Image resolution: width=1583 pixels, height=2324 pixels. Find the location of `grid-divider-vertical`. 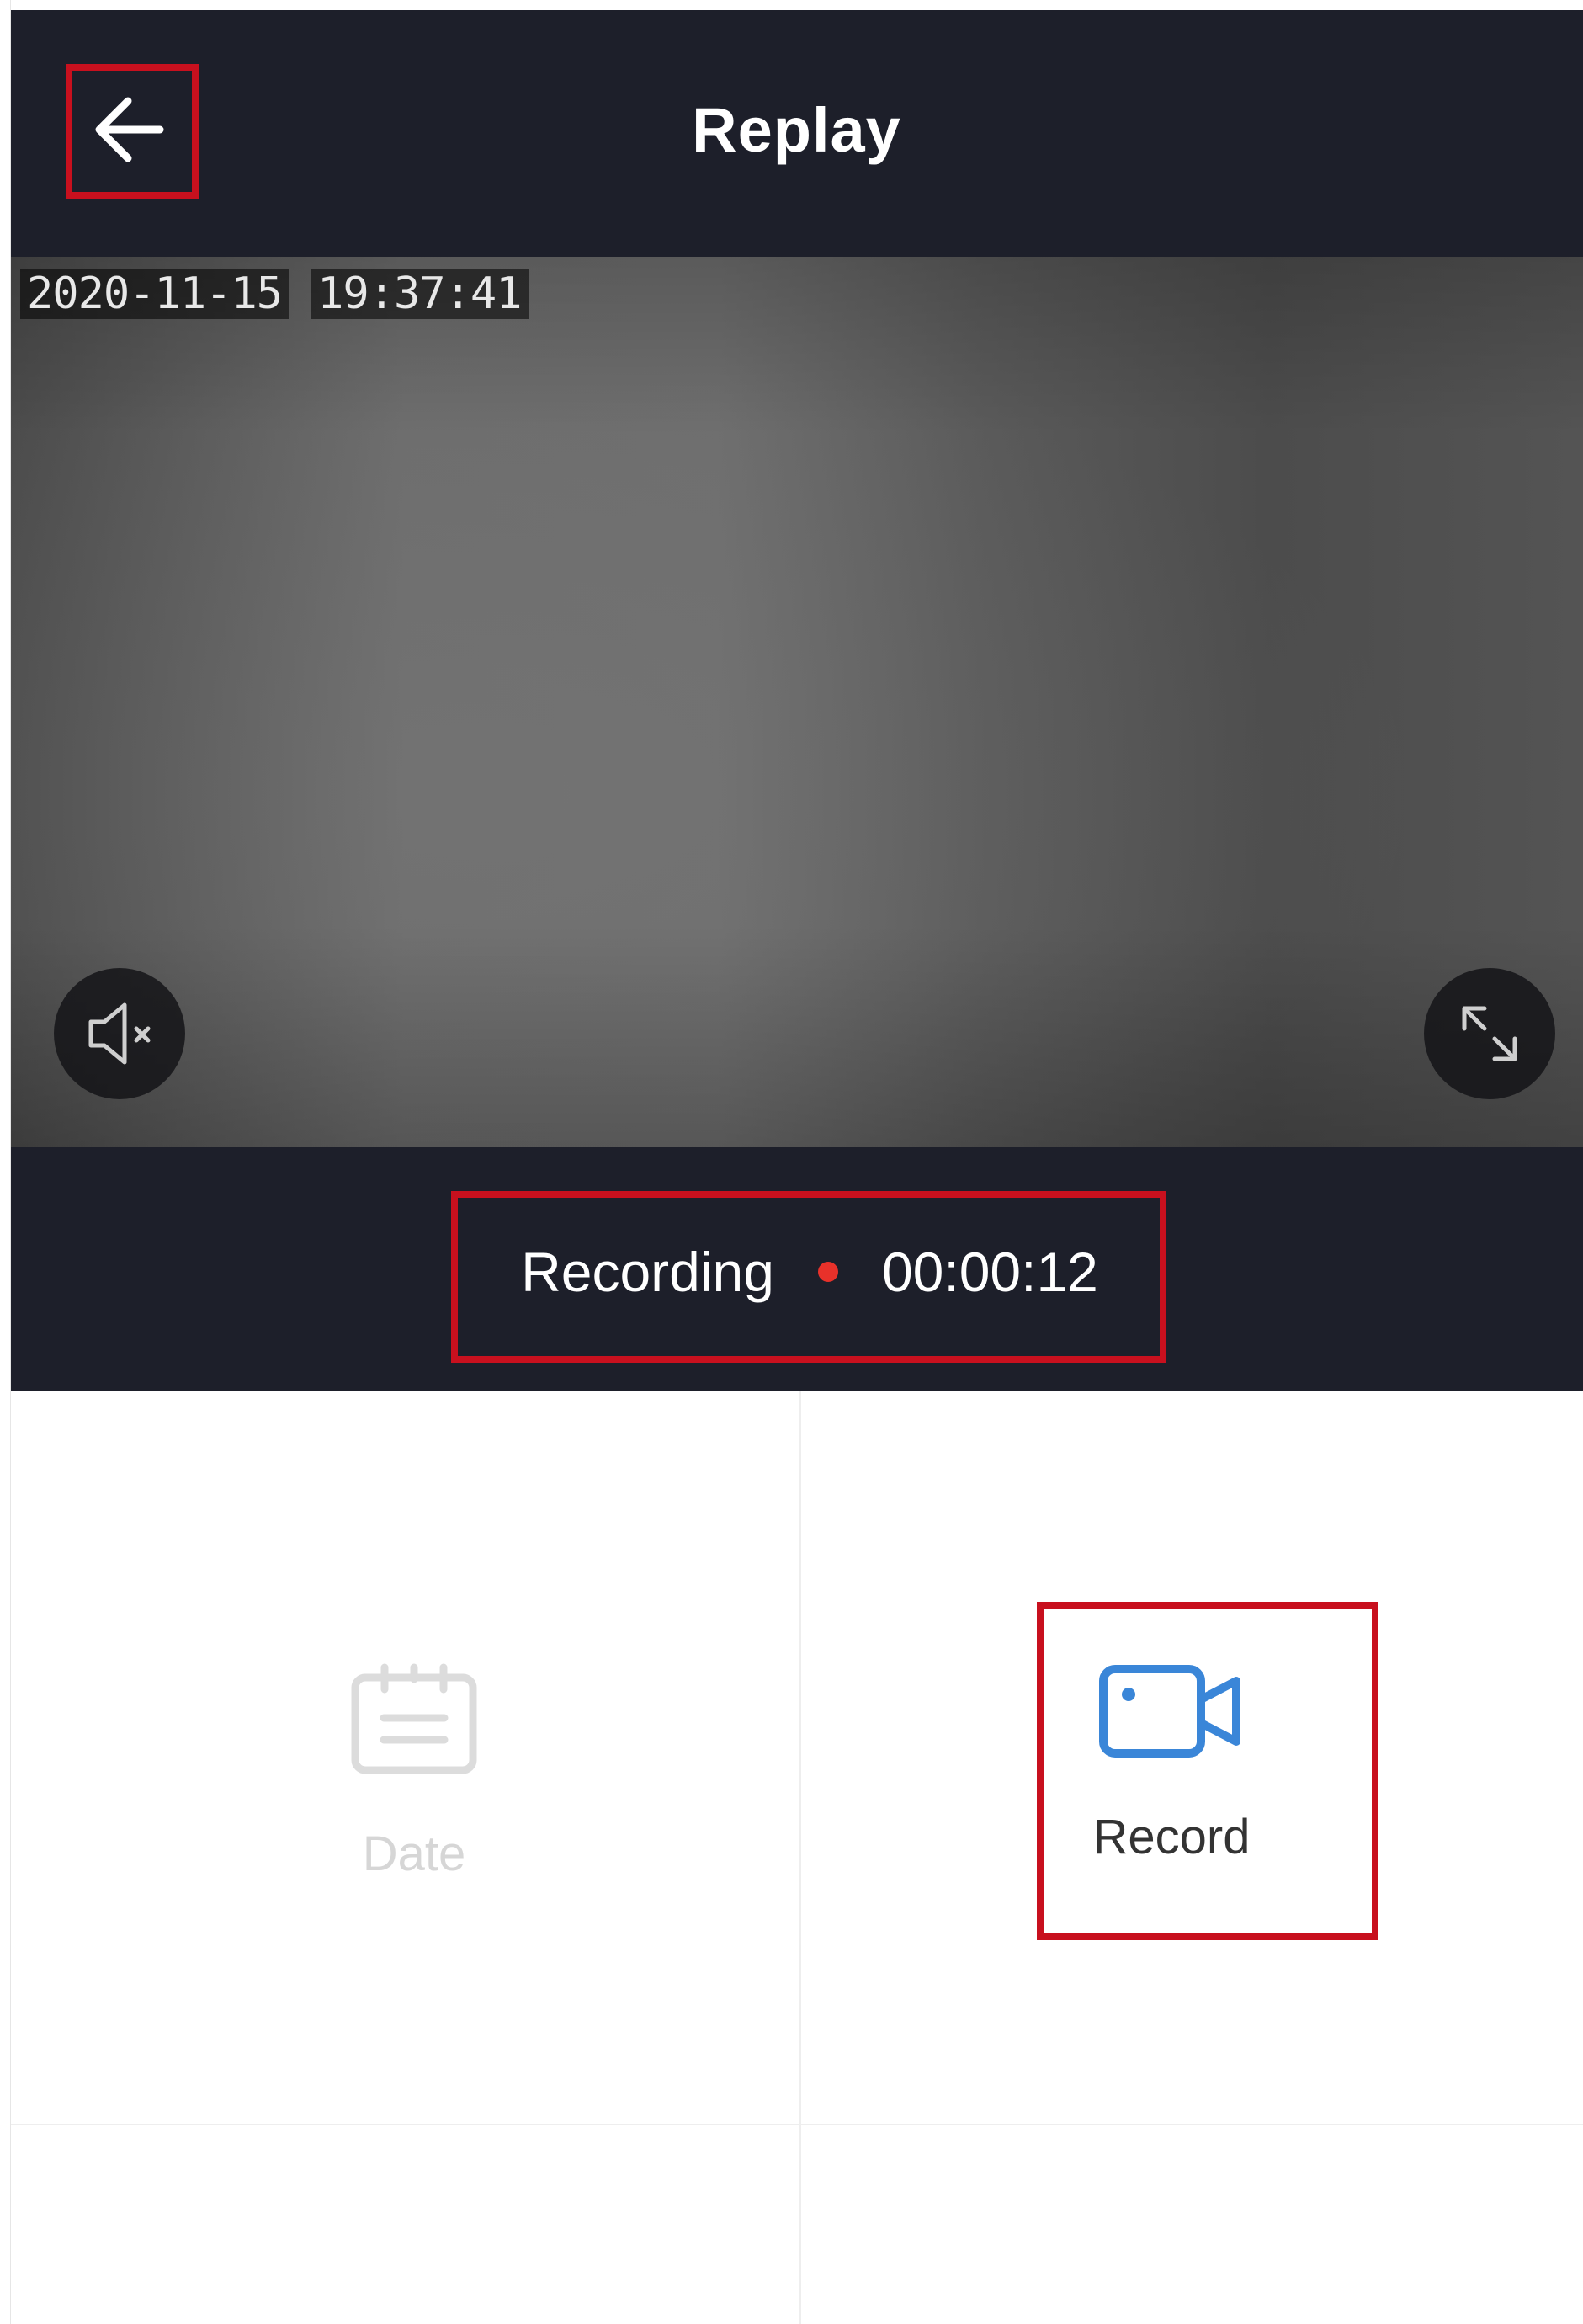

grid-divider-vertical is located at coordinates (800, 1858).